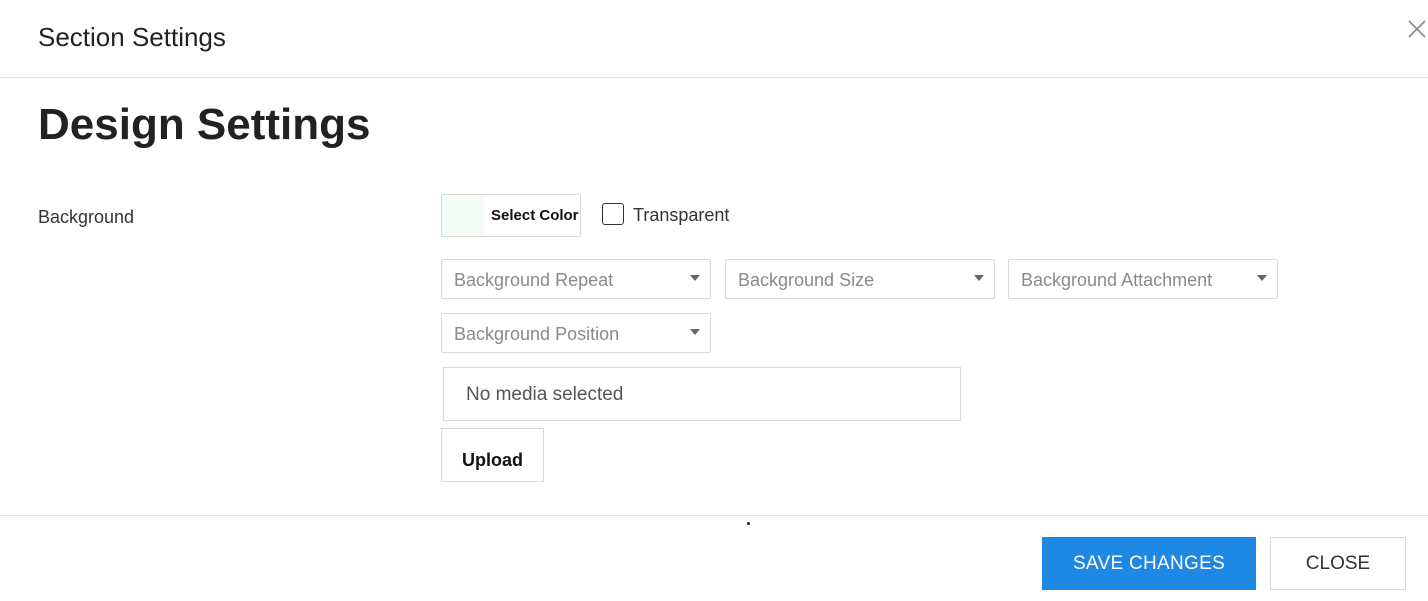 The width and height of the screenshot is (1428, 601). What do you see at coordinates (702, 394) in the screenshot?
I see `media-preview-box: No media selected` at bounding box center [702, 394].